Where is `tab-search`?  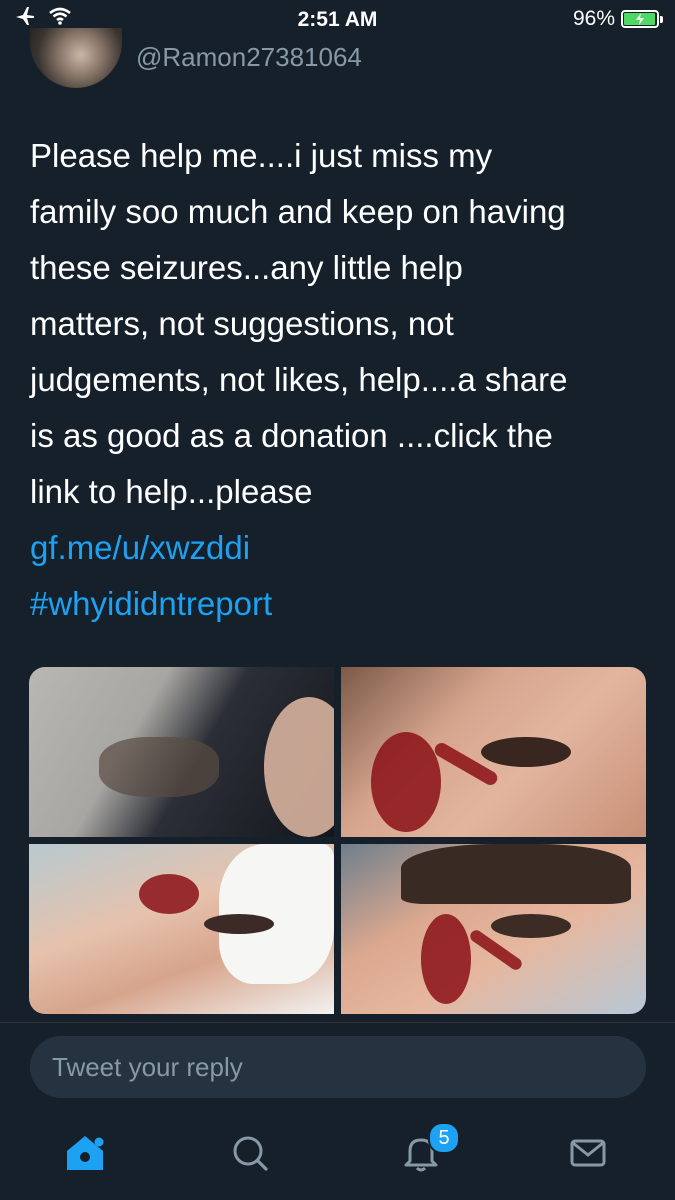 tab-search is located at coordinates (253, 1155).